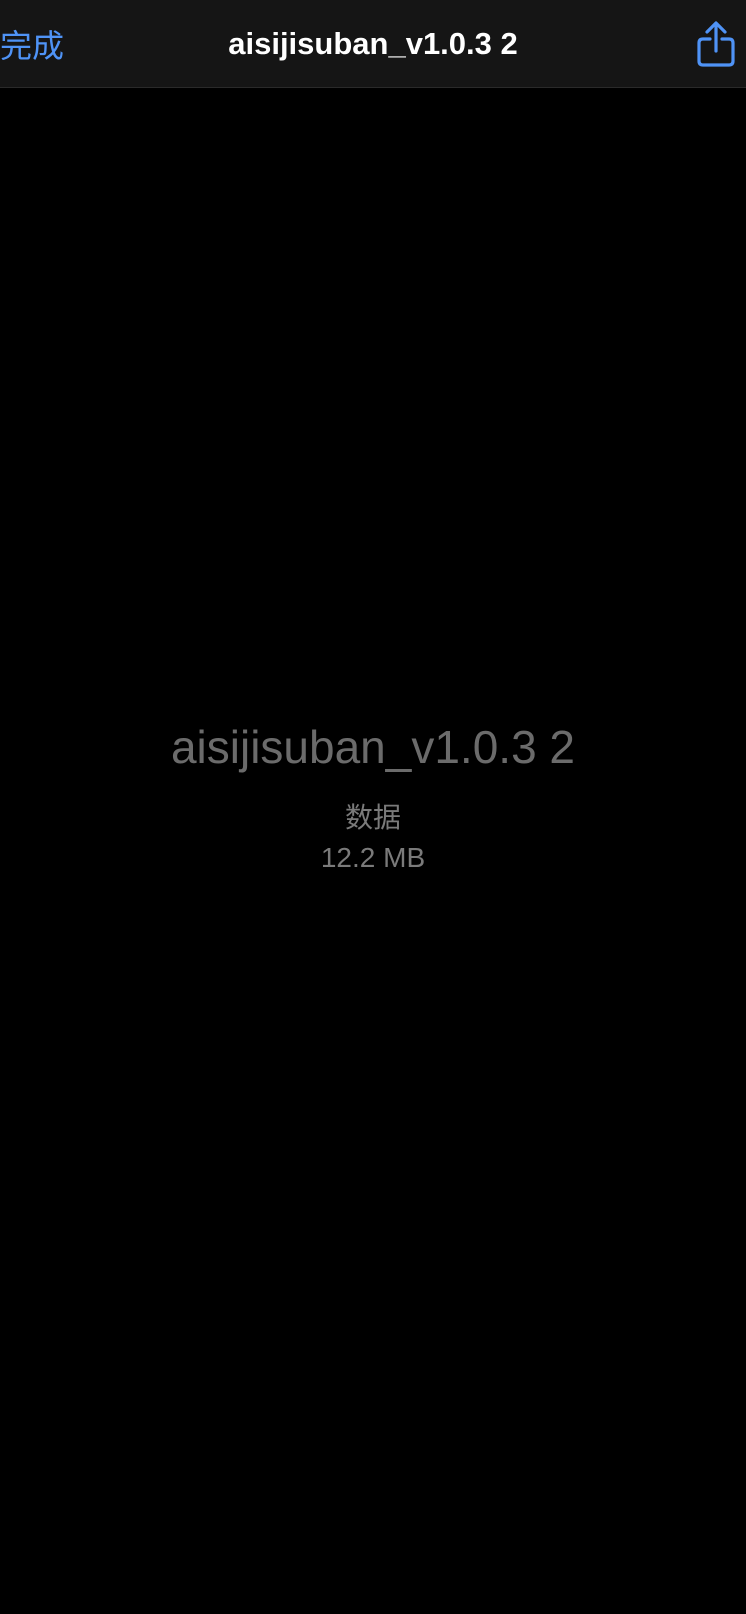 This screenshot has height=1614, width=746. Describe the element at coordinates (34, 44) in the screenshot. I see `done-button: 完成` at that location.